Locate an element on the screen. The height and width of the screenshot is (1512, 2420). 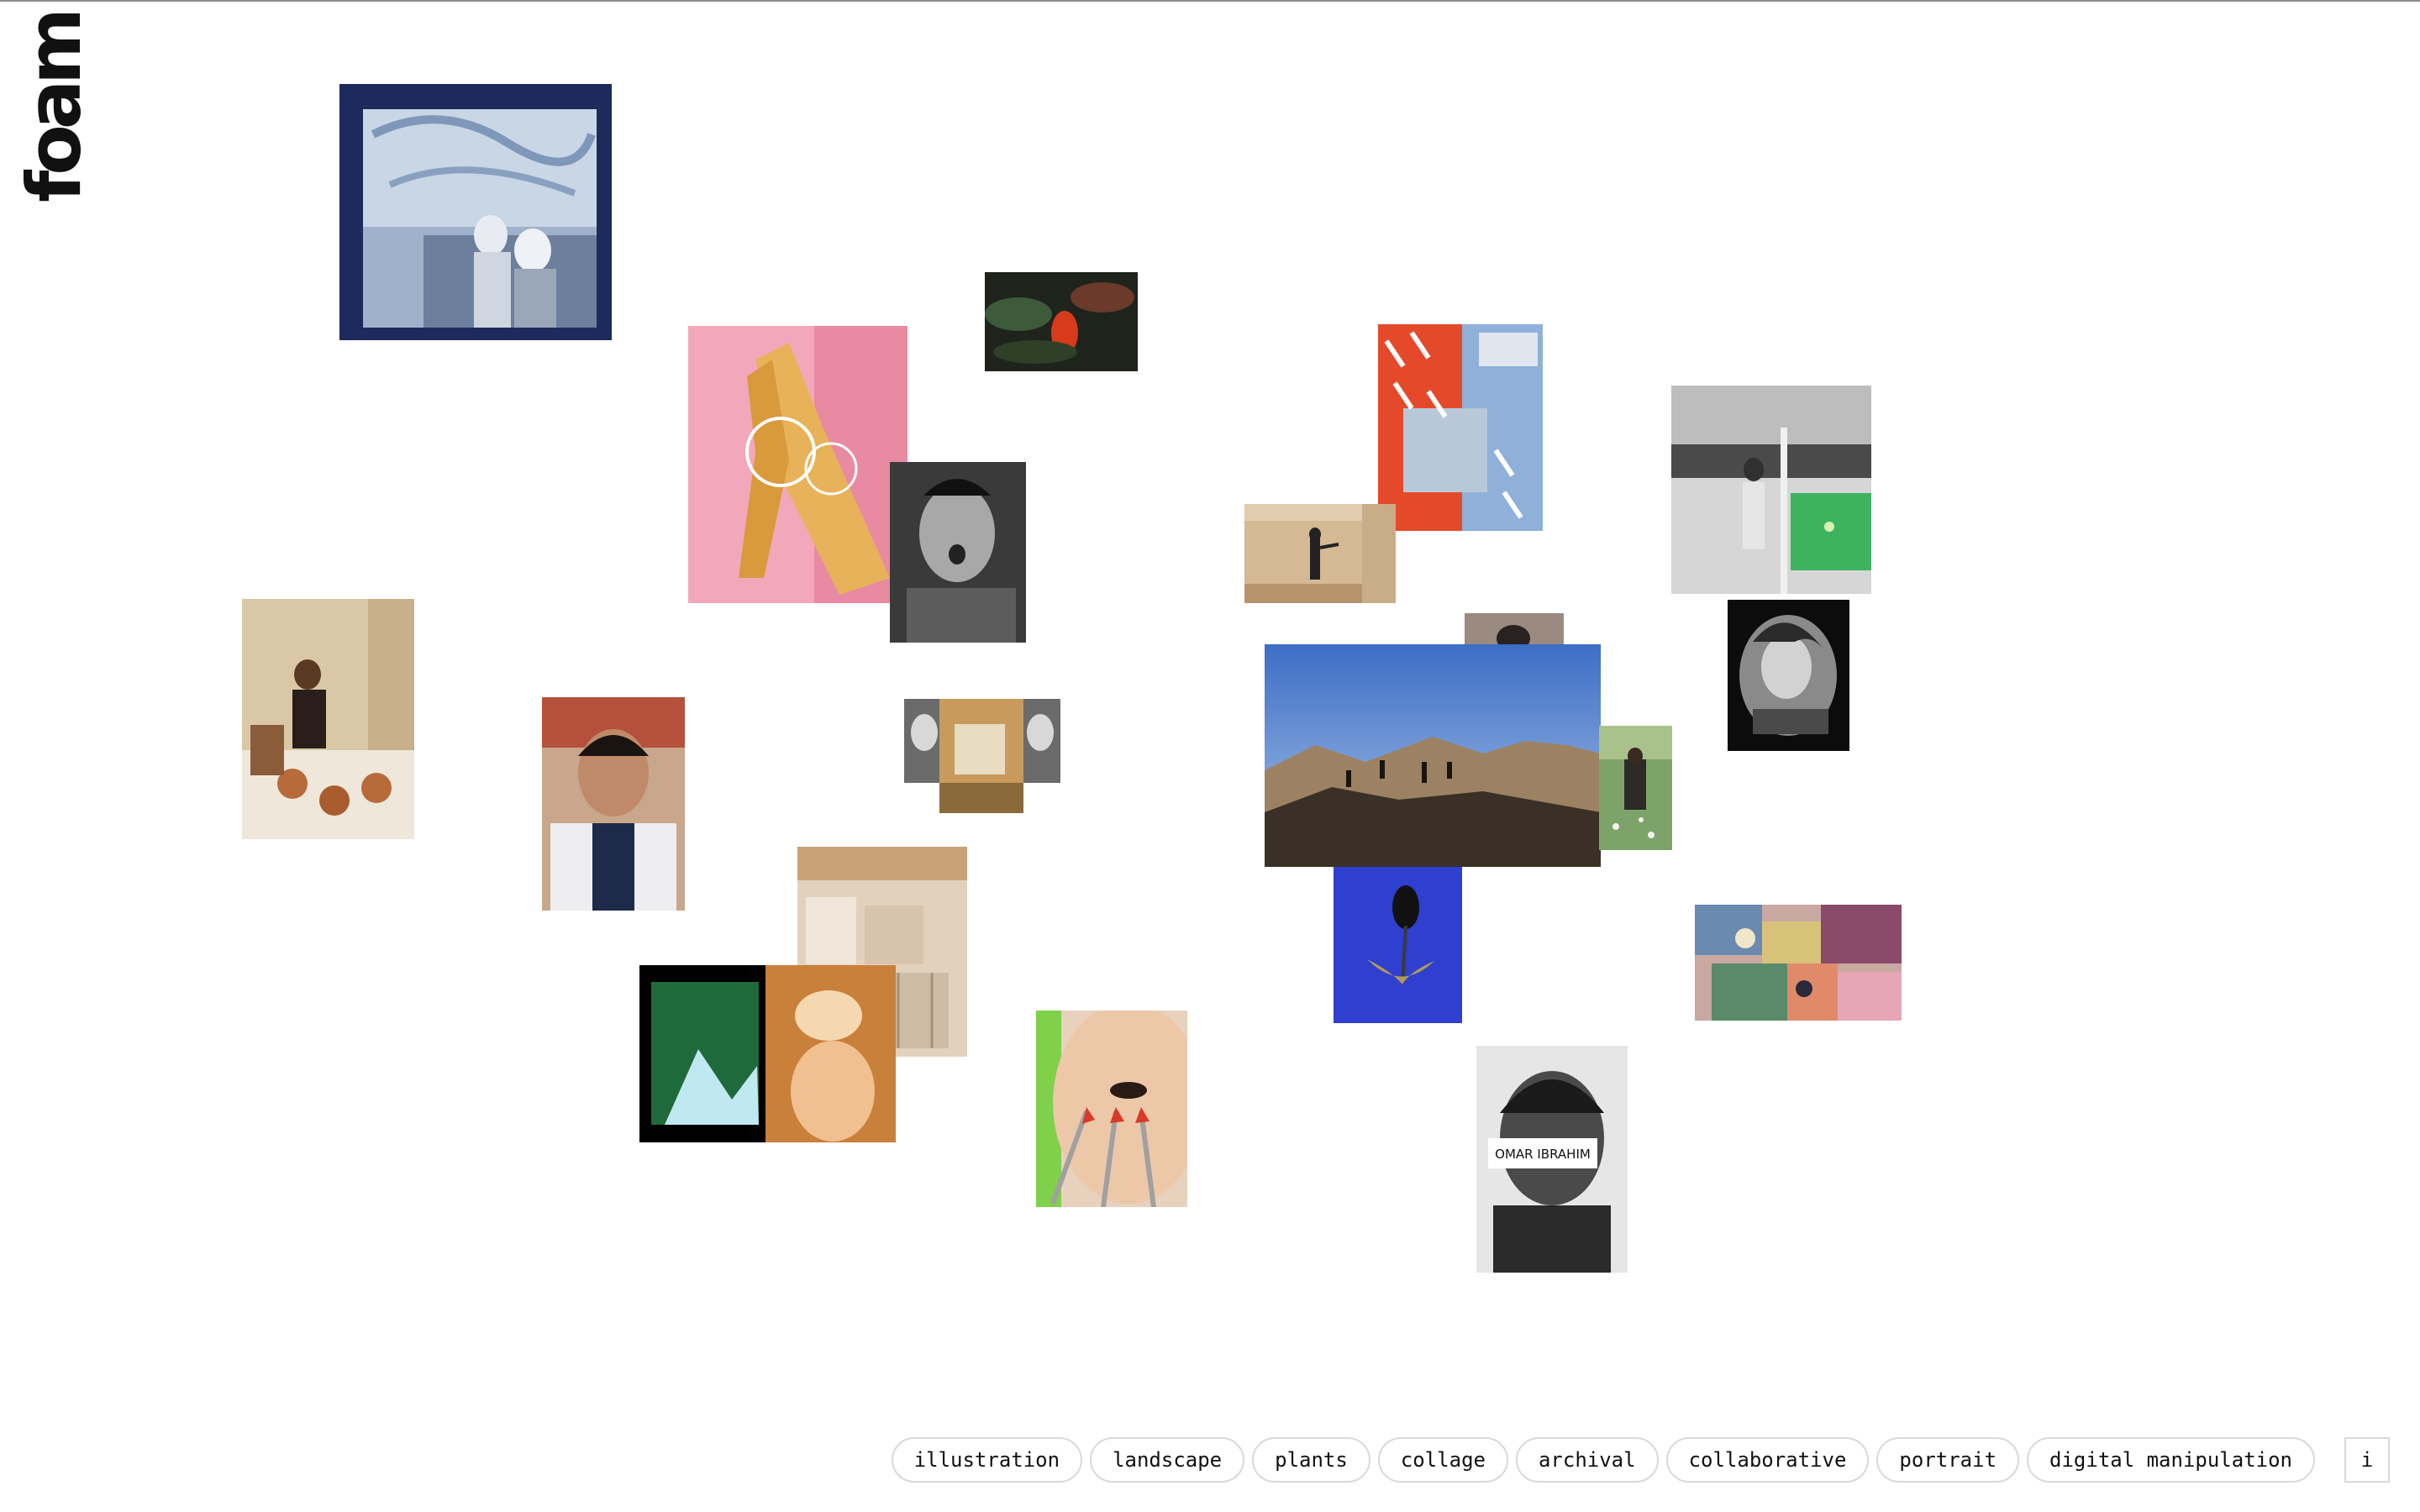
photo-tile-small-bw-fragment is located at coordinates (1514, 629).